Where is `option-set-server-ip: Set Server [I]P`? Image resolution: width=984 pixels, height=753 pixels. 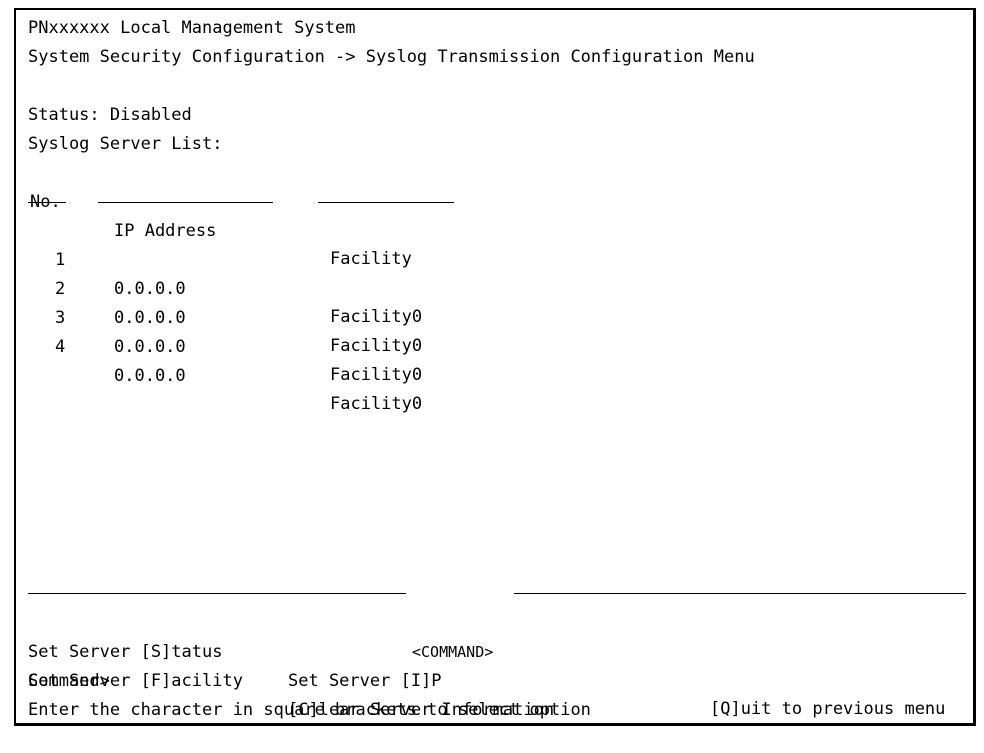 option-set-server-ip: Set Server [I]P is located at coordinates (365, 681).